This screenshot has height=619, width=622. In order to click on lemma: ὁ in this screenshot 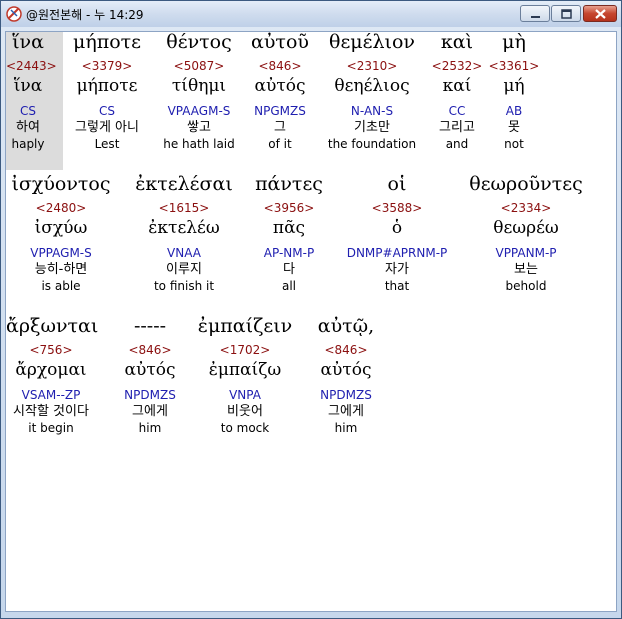, I will do `click(397, 228)`.